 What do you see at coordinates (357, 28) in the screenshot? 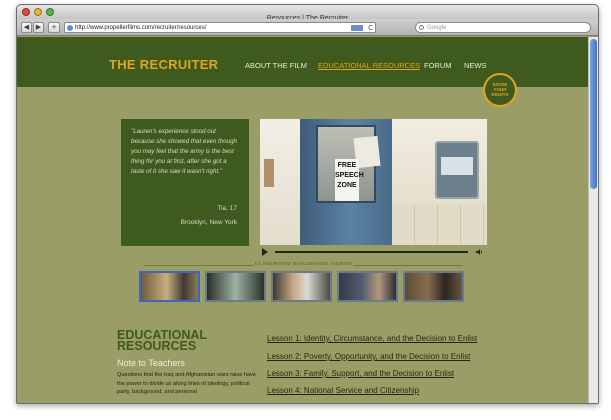
I see `rss-icon` at bounding box center [357, 28].